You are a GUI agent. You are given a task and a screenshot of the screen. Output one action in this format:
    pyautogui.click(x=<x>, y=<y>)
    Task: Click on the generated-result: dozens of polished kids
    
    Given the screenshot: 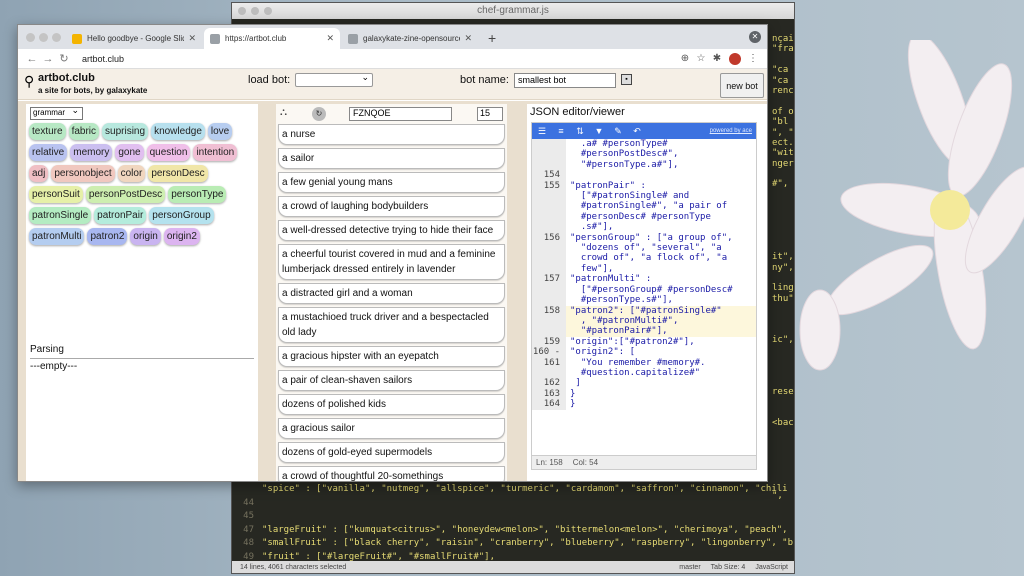 What is the action you would take?
    pyautogui.click(x=391, y=404)
    